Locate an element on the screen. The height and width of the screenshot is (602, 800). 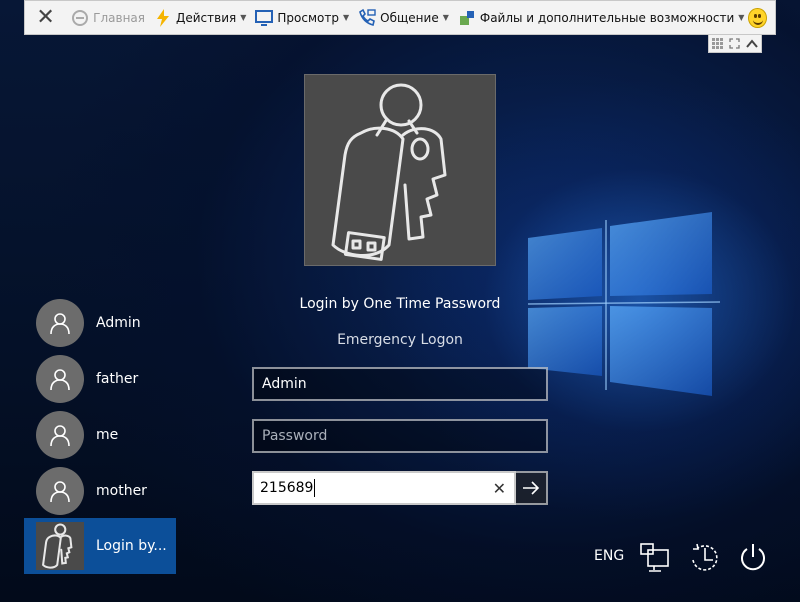
home-button: Главная is located at coordinates (107, 17).